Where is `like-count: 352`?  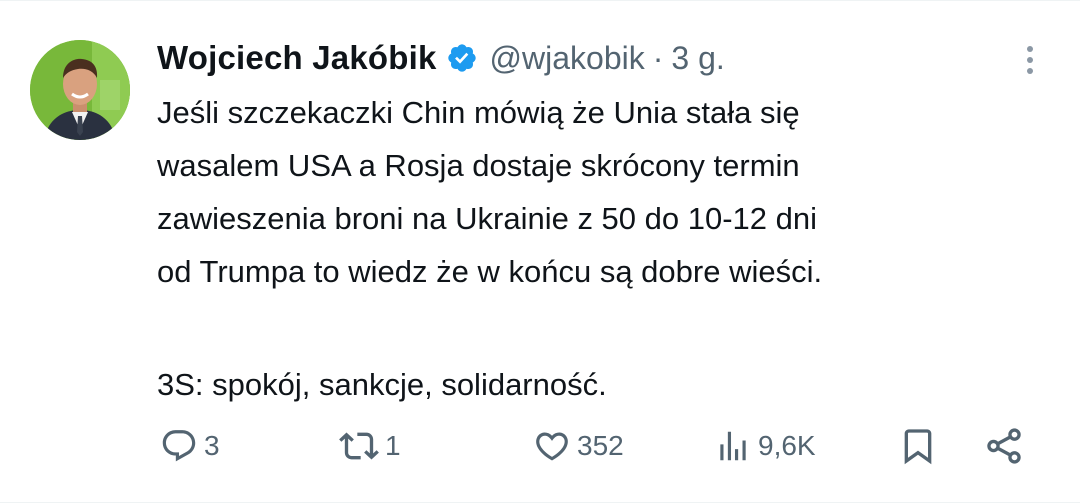 like-count: 352 is located at coordinates (600, 445).